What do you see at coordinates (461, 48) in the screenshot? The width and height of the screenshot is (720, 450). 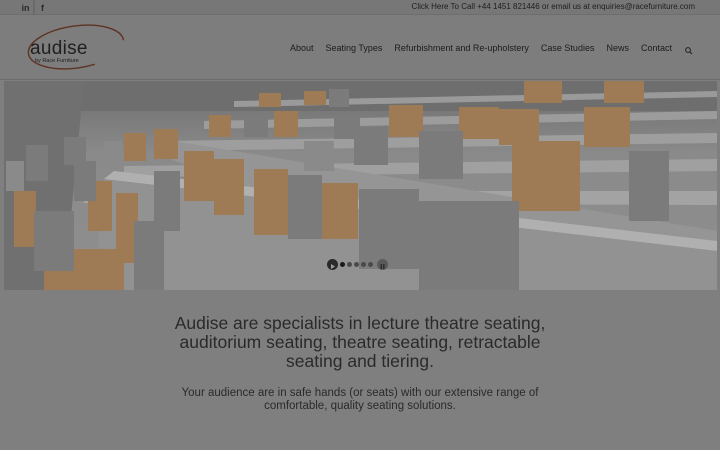 I see `nav-item-refurbishment: Refurbishment and Re-upholstery` at bounding box center [461, 48].